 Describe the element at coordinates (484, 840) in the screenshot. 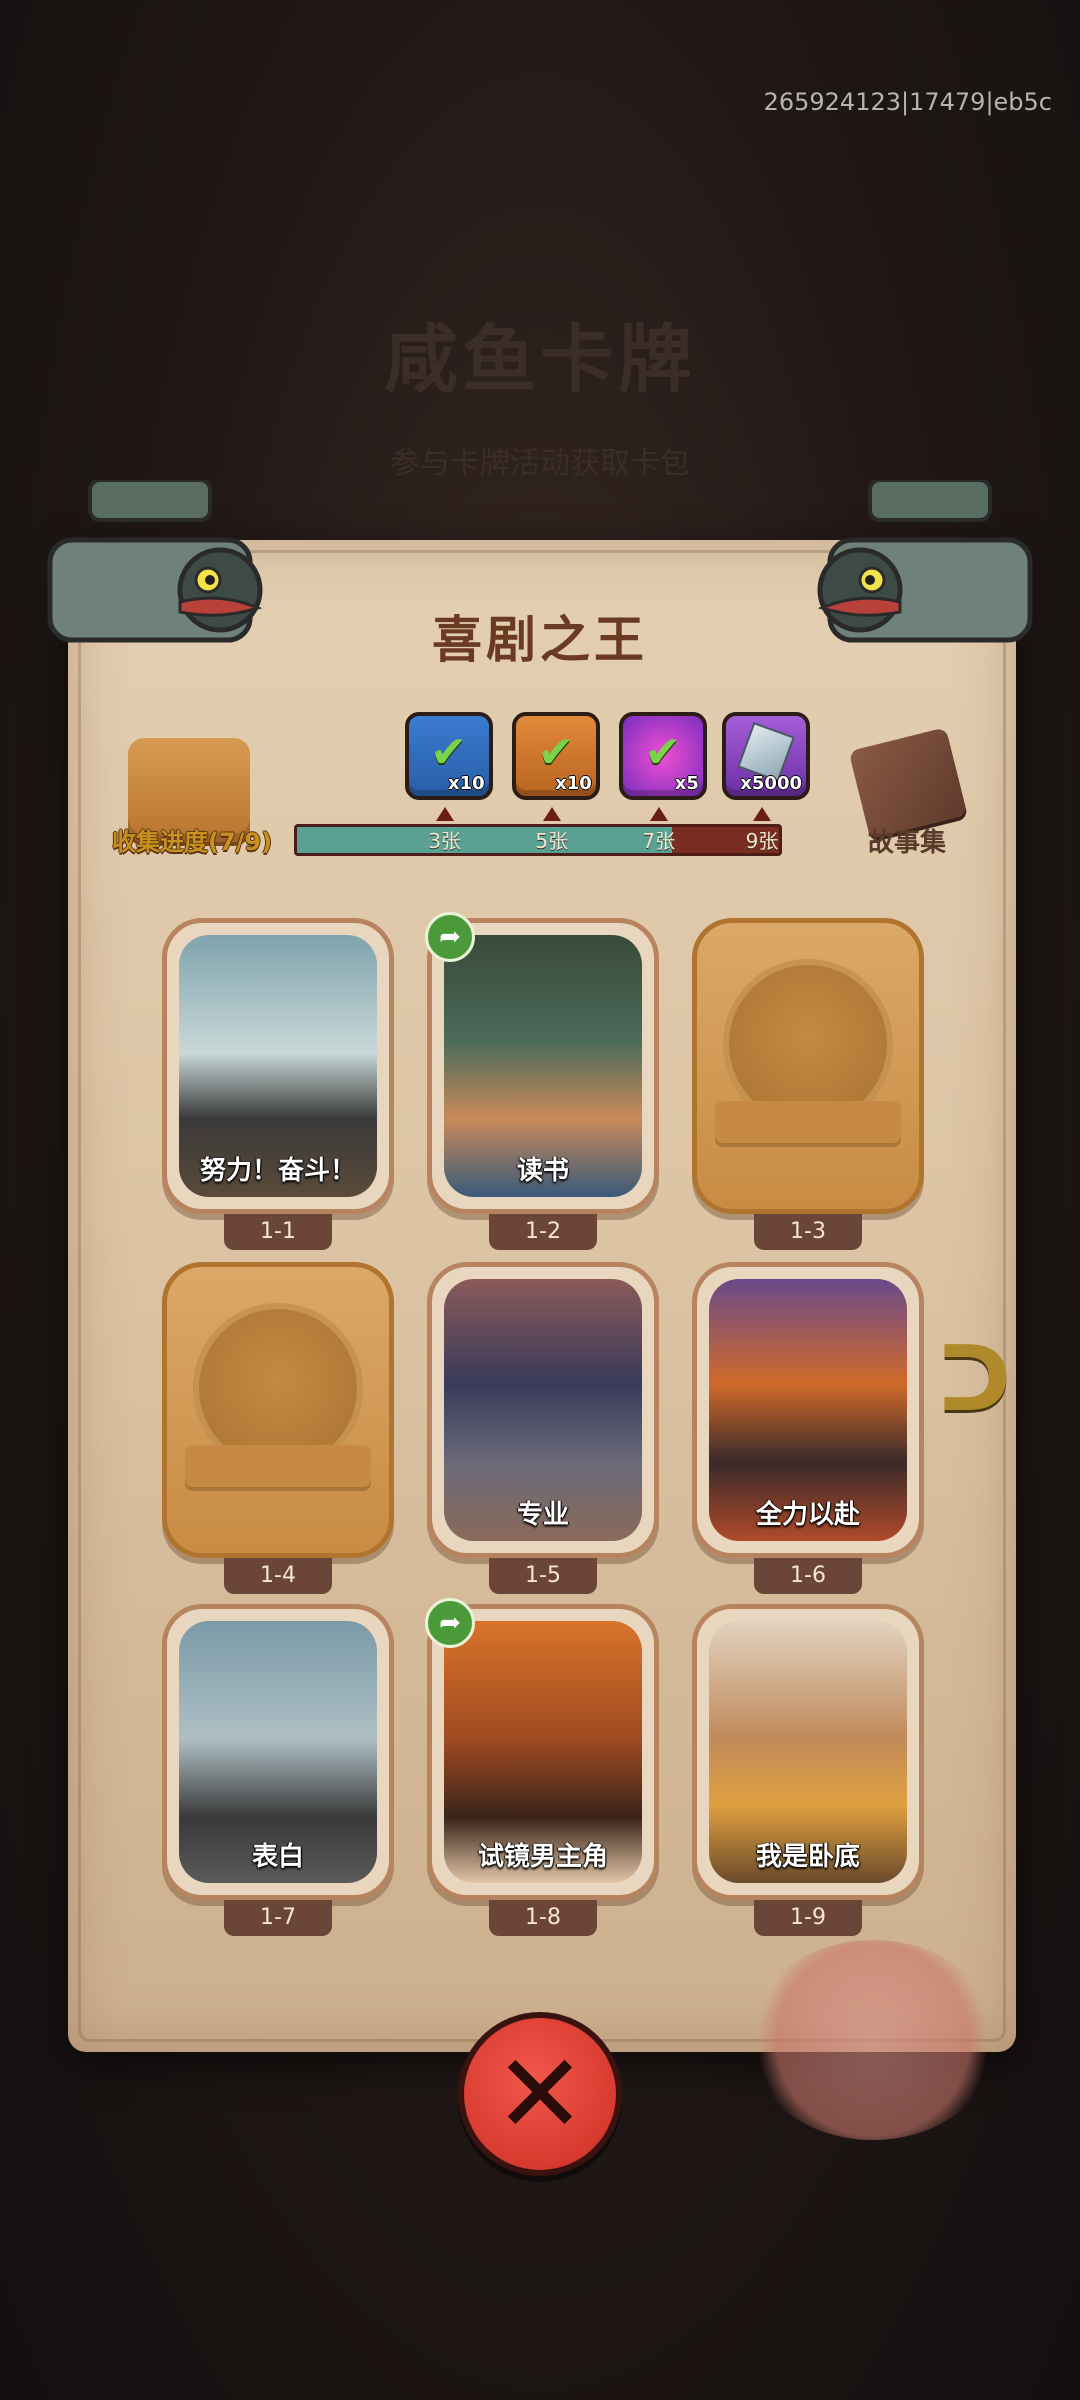

I see `collection-progress-fill` at that location.